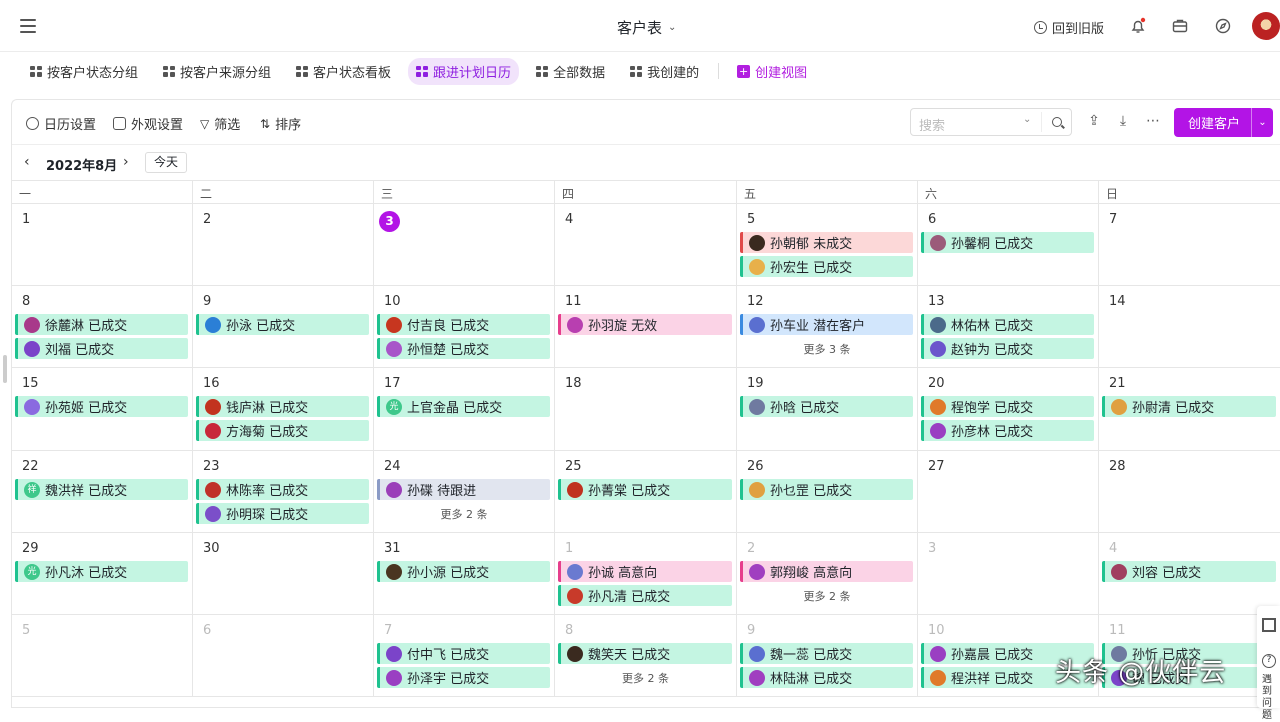  Describe the element at coordinates (772, 71) in the screenshot. I see `create-view-button: + 创建视图` at that location.